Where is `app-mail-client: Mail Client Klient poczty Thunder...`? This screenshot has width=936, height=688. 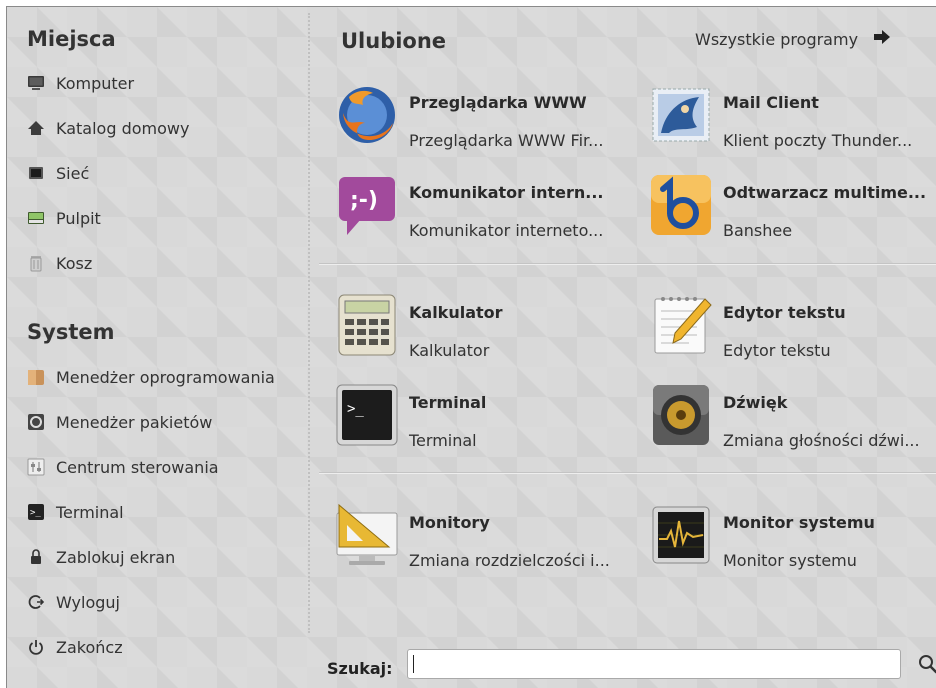 app-mail-client: Mail Client Klient poczty Thunder... is located at coordinates (792, 123).